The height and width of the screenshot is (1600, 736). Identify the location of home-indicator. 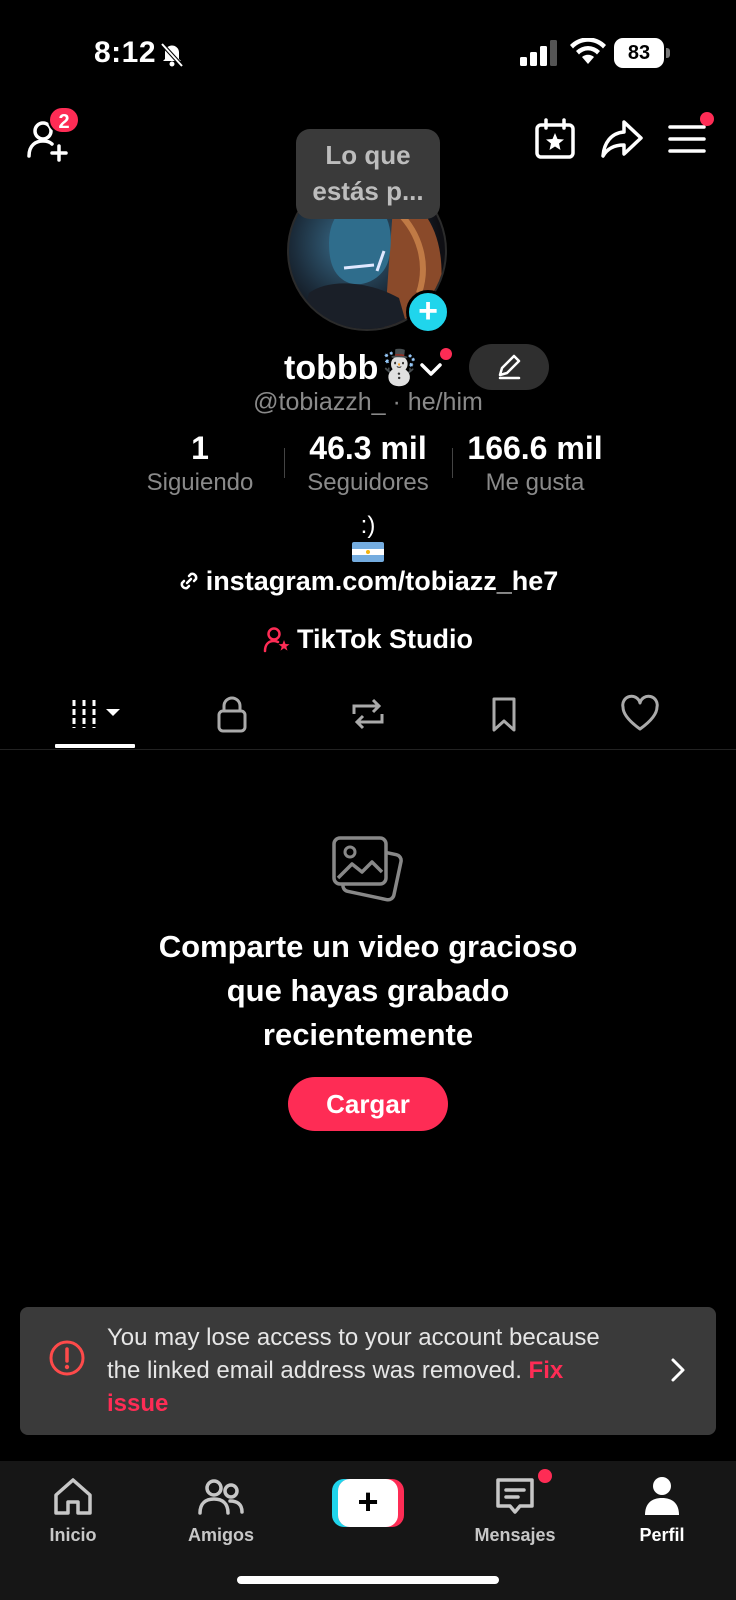
(368, 1580).